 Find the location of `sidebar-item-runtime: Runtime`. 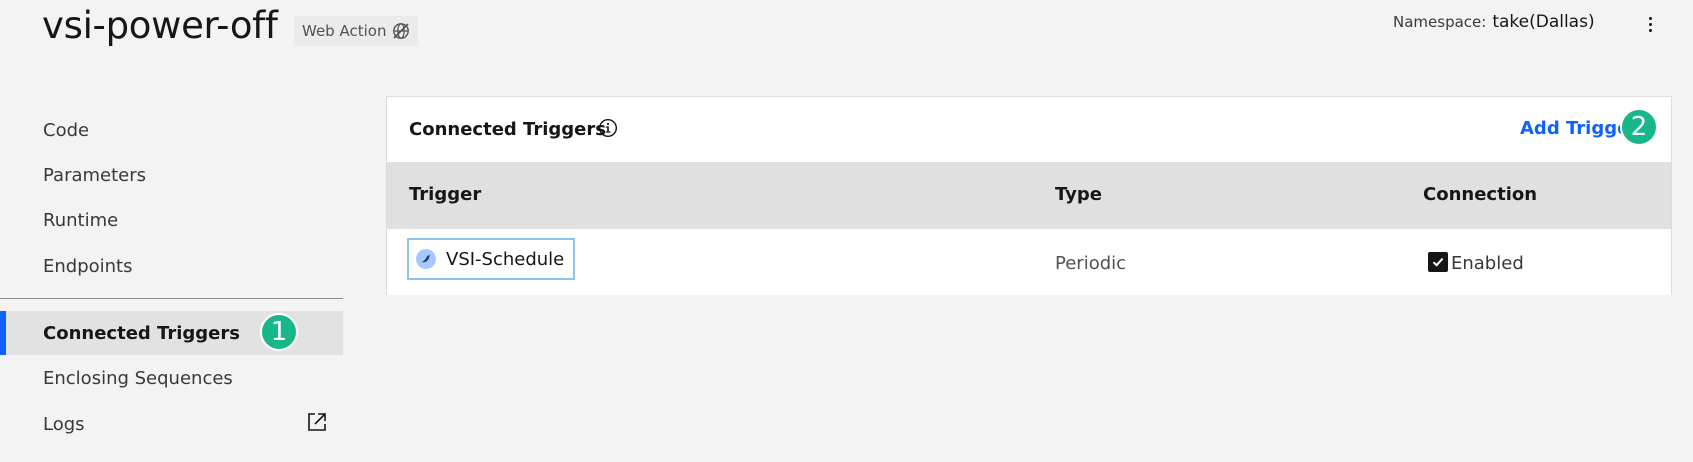

sidebar-item-runtime: Runtime is located at coordinates (171, 220).